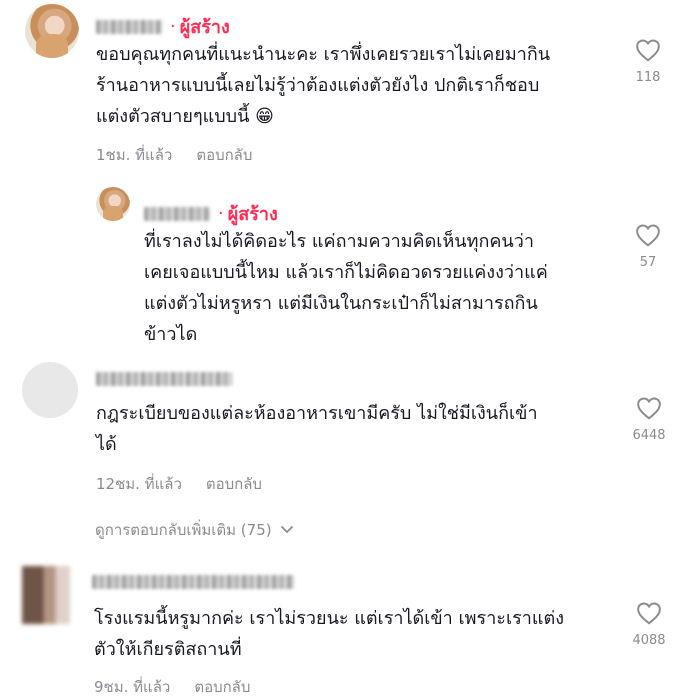 This screenshot has height=700, width=700. What do you see at coordinates (648, 262) in the screenshot?
I see `like-count: 57` at bounding box center [648, 262].